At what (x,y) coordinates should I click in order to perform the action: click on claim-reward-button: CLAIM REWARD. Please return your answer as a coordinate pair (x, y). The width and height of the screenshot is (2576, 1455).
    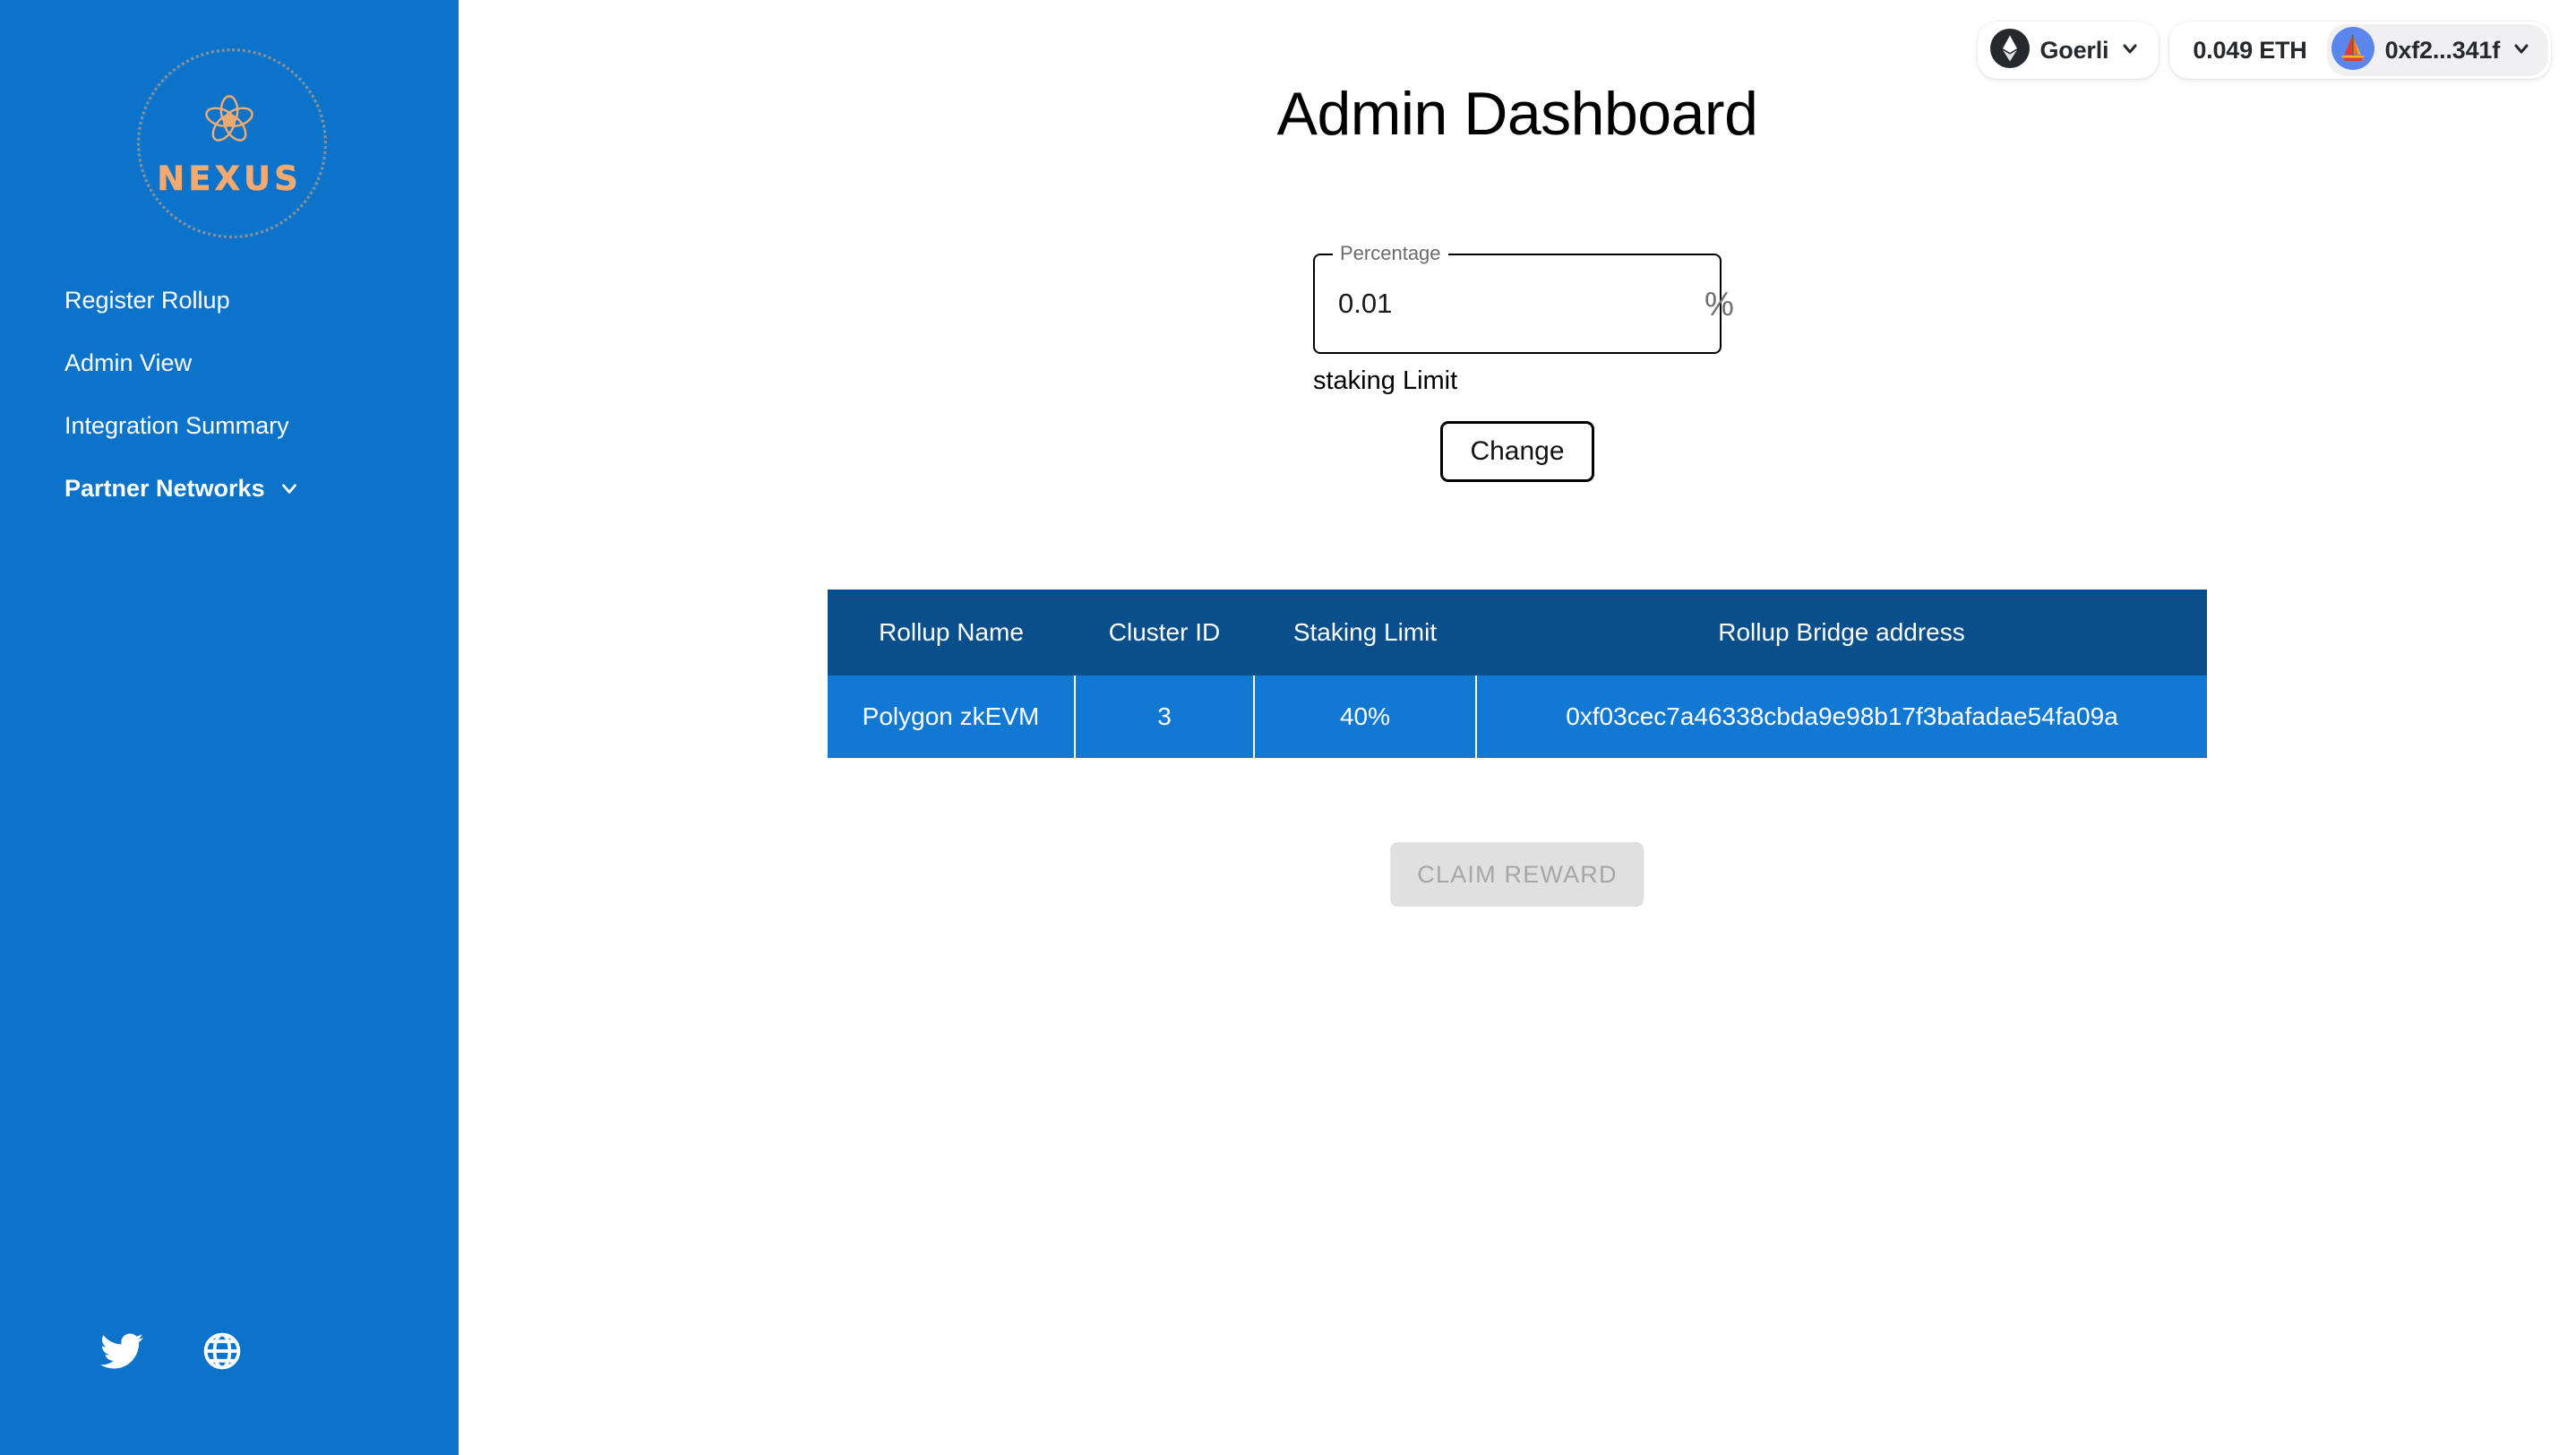
    Looking at the image, I should click on (1517, 875).